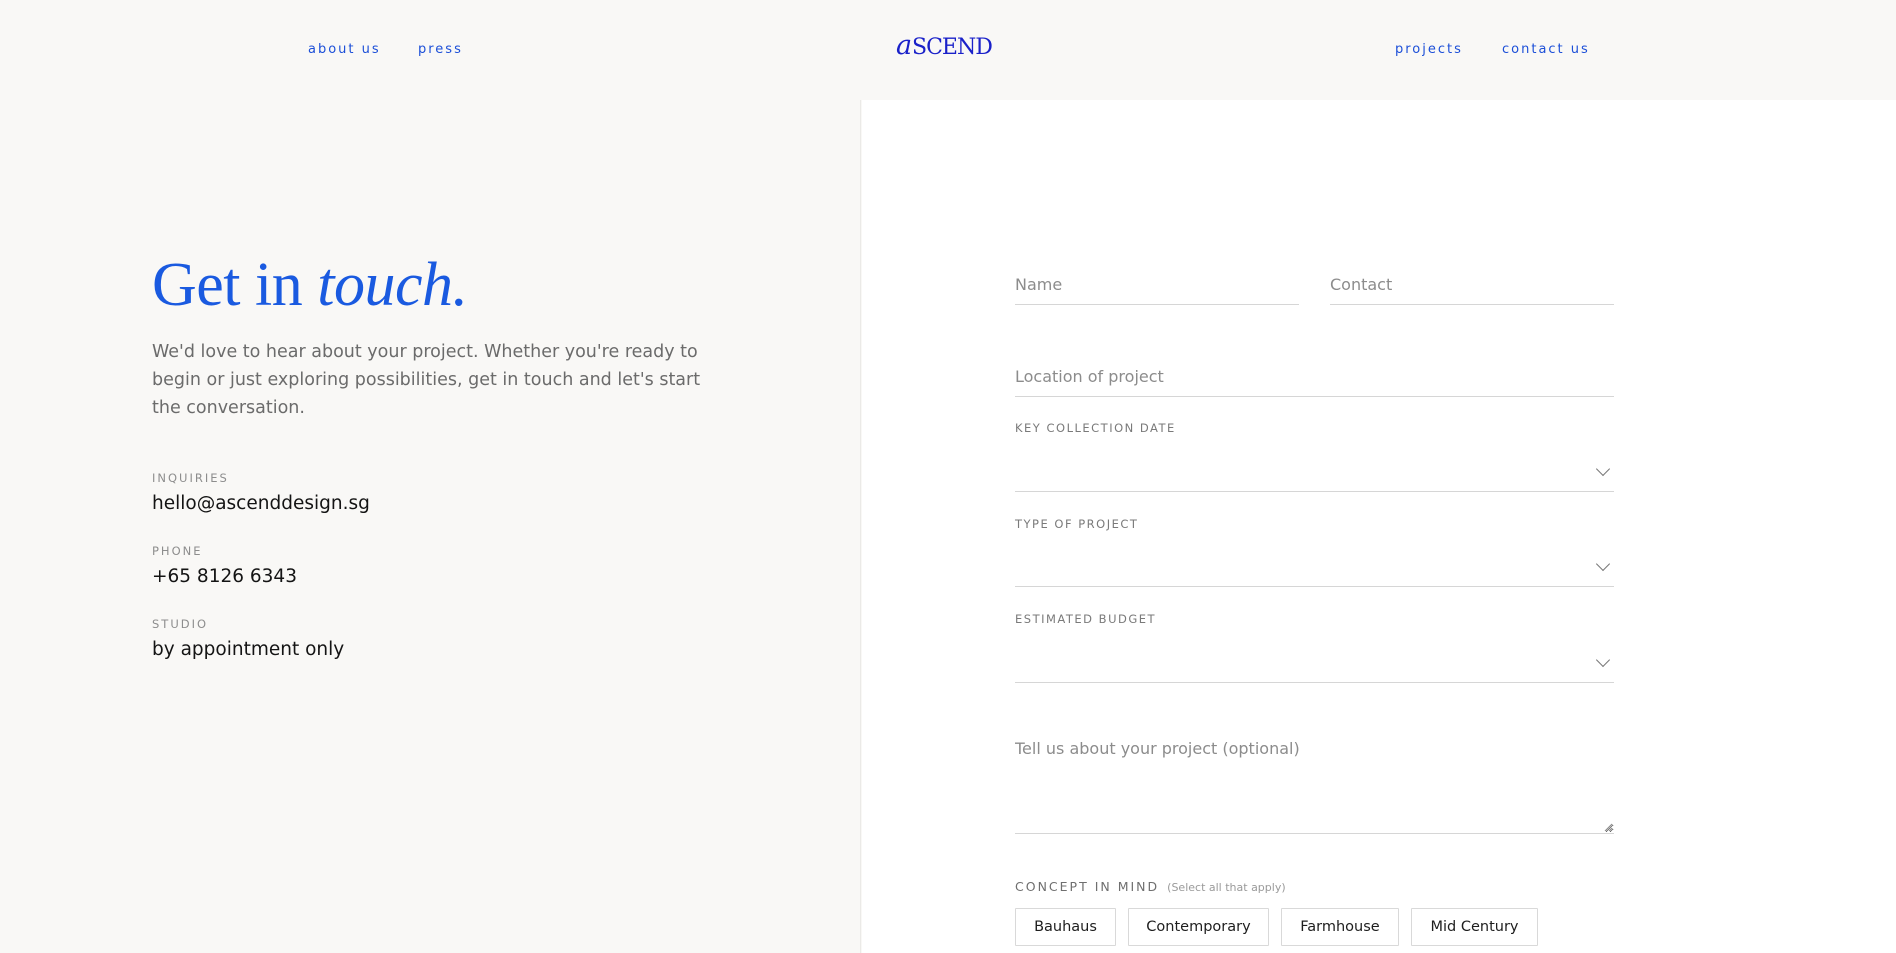  What do you see at coordinates (1472, 284) in the screenshot?
I see `contact-input` at bounding box center [1472, 284].